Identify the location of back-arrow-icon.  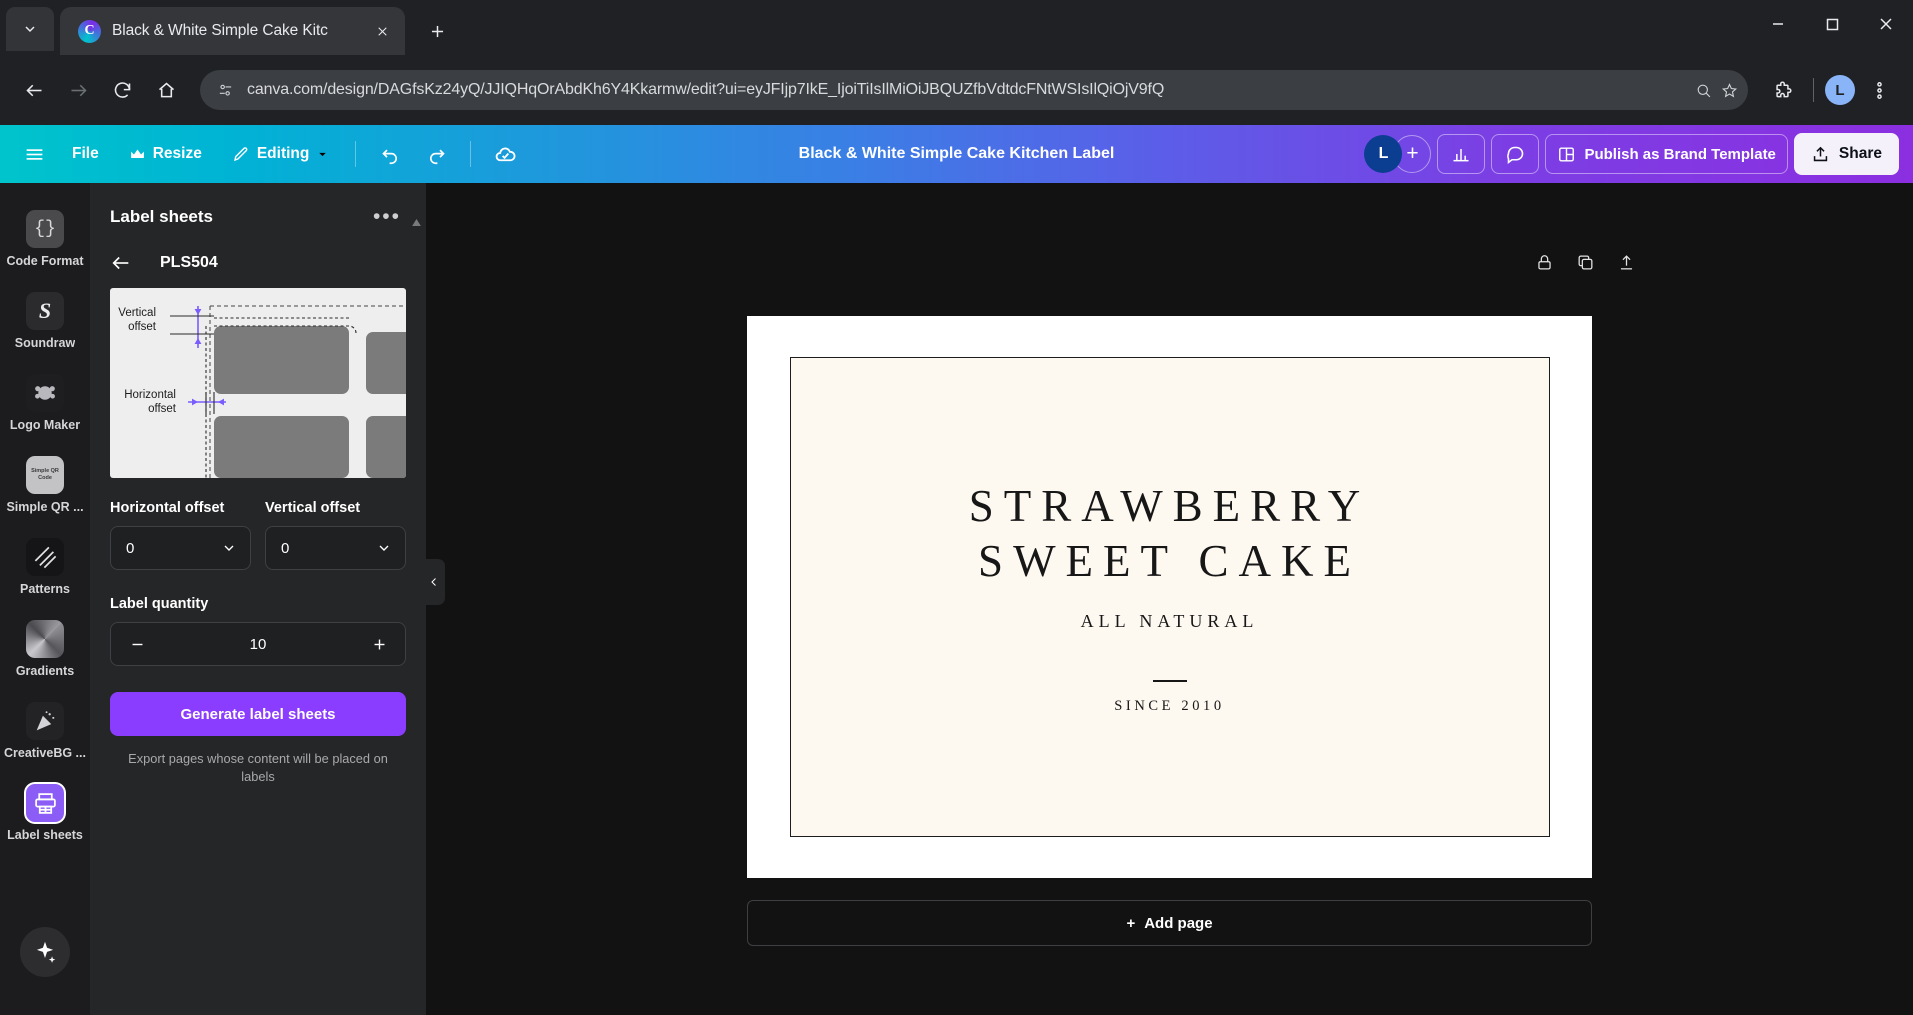
(34, 90).